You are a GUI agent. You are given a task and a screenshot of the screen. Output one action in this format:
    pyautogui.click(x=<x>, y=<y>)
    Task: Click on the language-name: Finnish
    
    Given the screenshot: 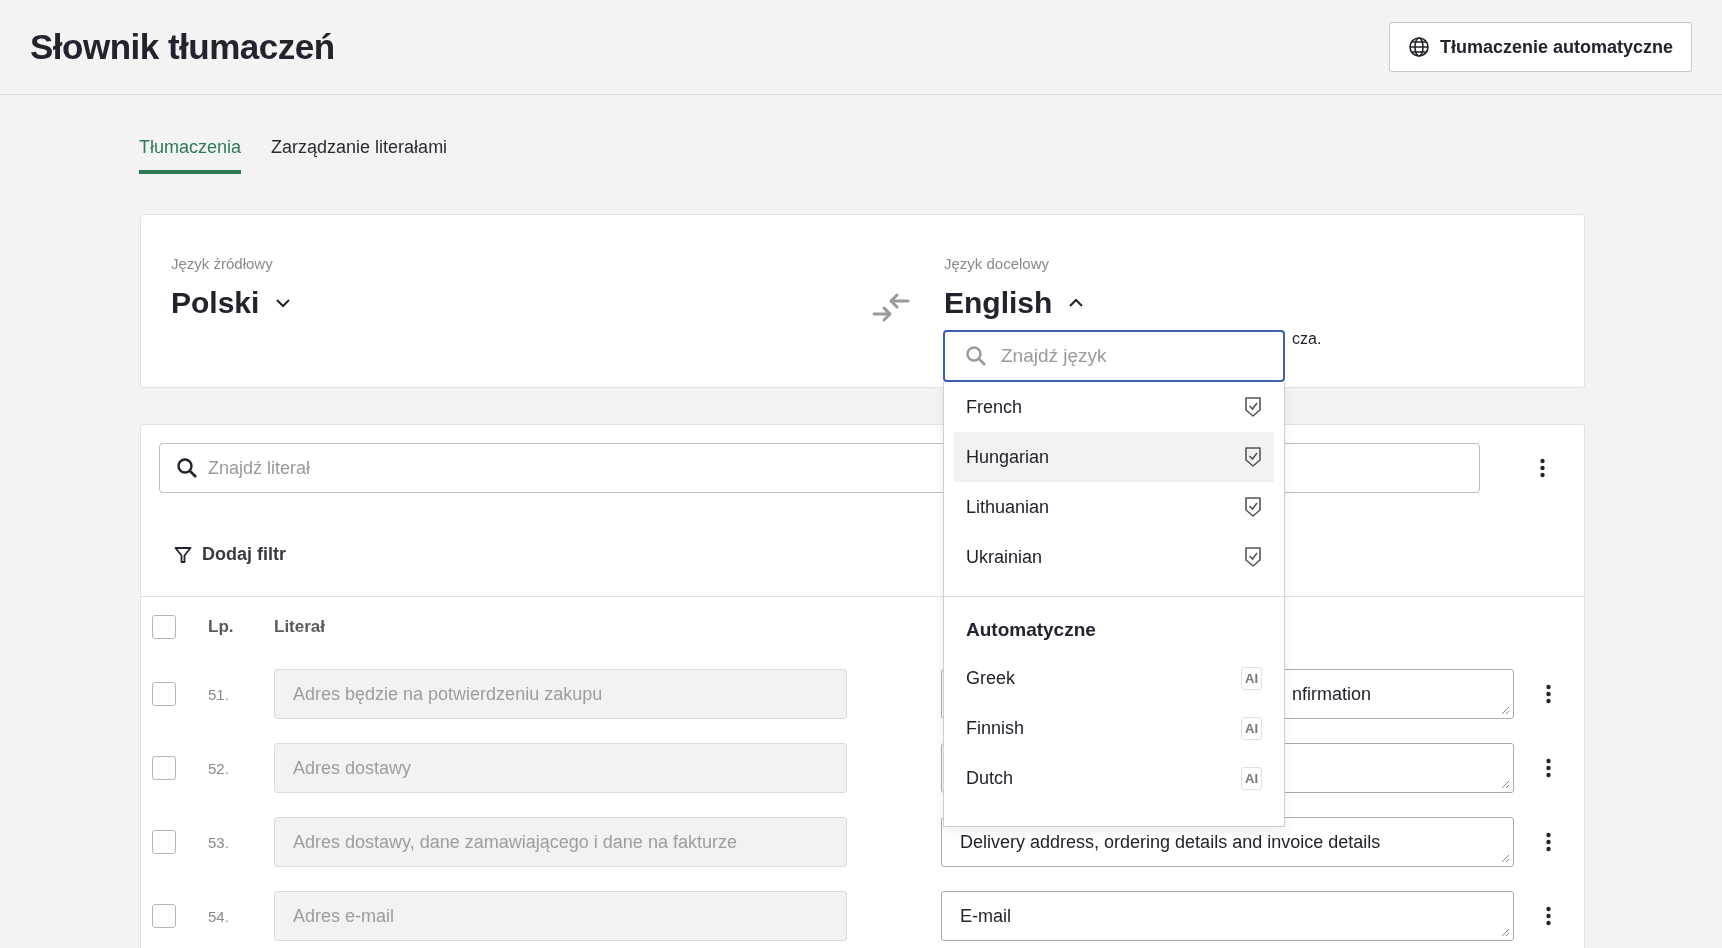 What is the action you would take?
    pyautogui.click(x=995, y=728)
    